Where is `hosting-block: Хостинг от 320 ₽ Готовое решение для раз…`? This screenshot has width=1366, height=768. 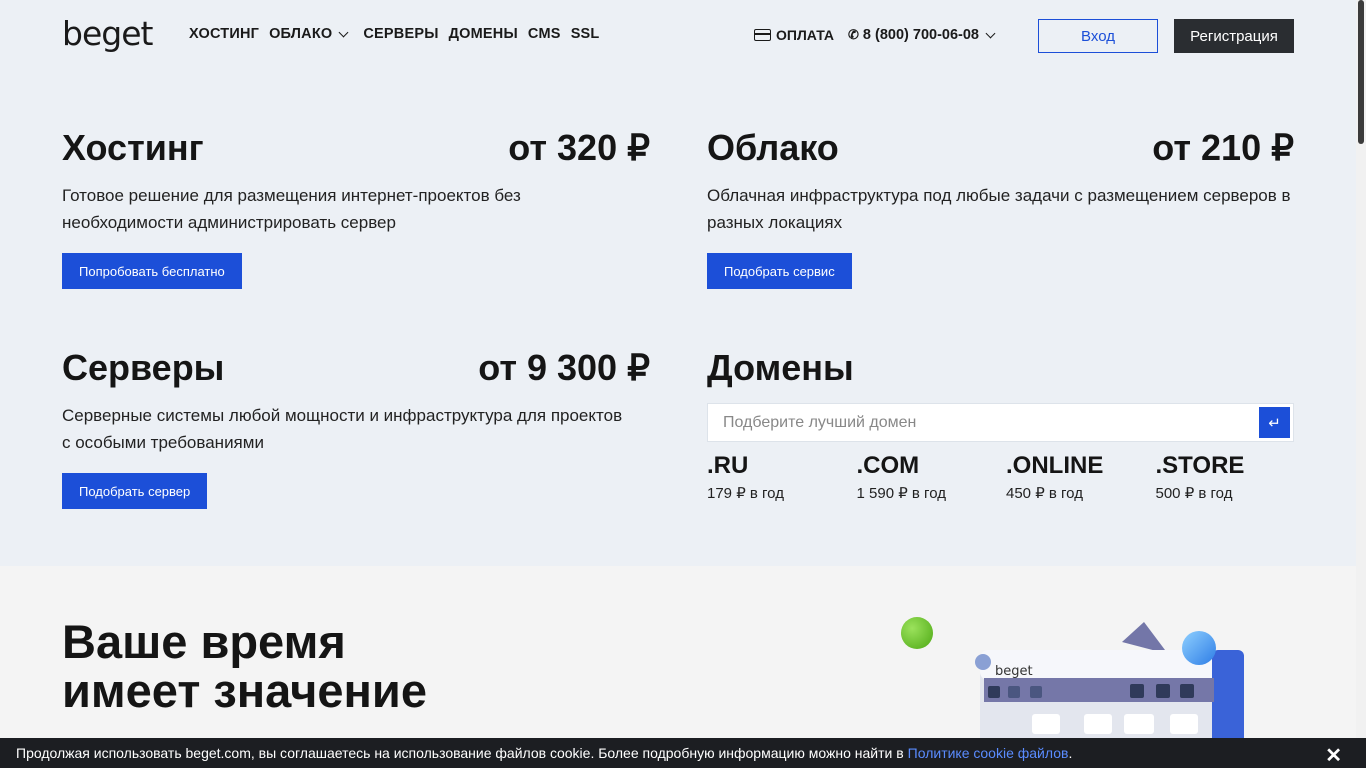
hosting-block: Хостинг от 320 ₽ Готовое решение для раз… is located at coordinates (356, 213).